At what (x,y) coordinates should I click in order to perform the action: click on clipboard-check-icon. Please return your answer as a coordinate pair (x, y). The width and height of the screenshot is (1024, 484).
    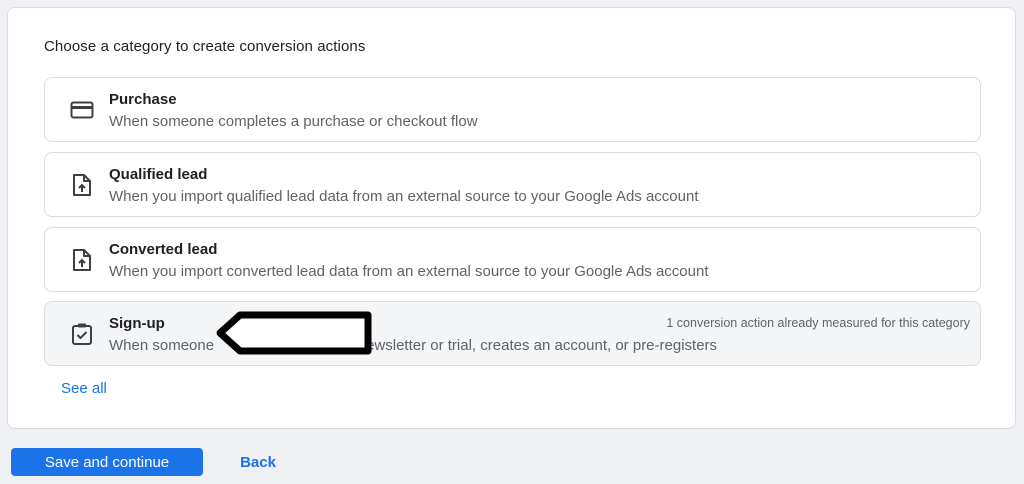
    Looking at the image, I should click on (82, 334).